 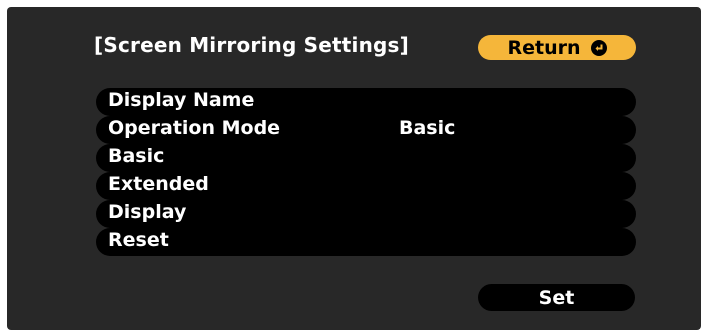 What do you see at coordinates (251, 45) in the screenshot?
I see `page-title: [Screen Mirroring Settings]` at bounding box center [251, 45].